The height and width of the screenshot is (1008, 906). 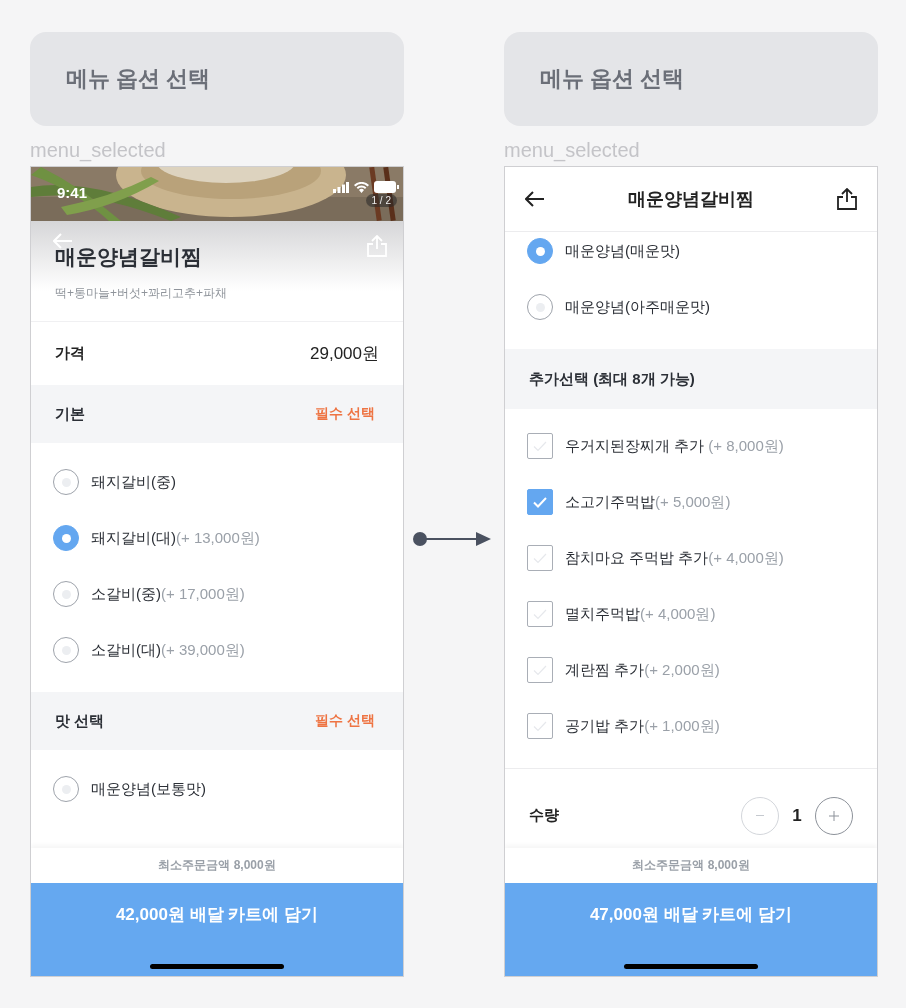 I want to click on option-label: 소고기주먹밥, so click(x=610, y=502).